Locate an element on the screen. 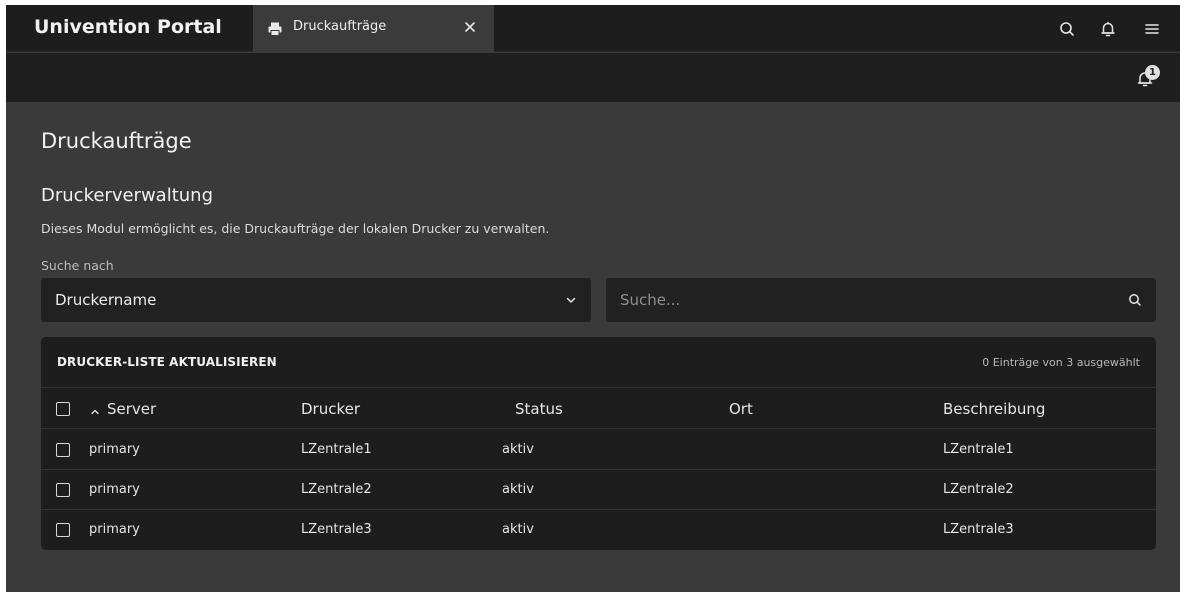  search-field is located at coordinates (881, 300).